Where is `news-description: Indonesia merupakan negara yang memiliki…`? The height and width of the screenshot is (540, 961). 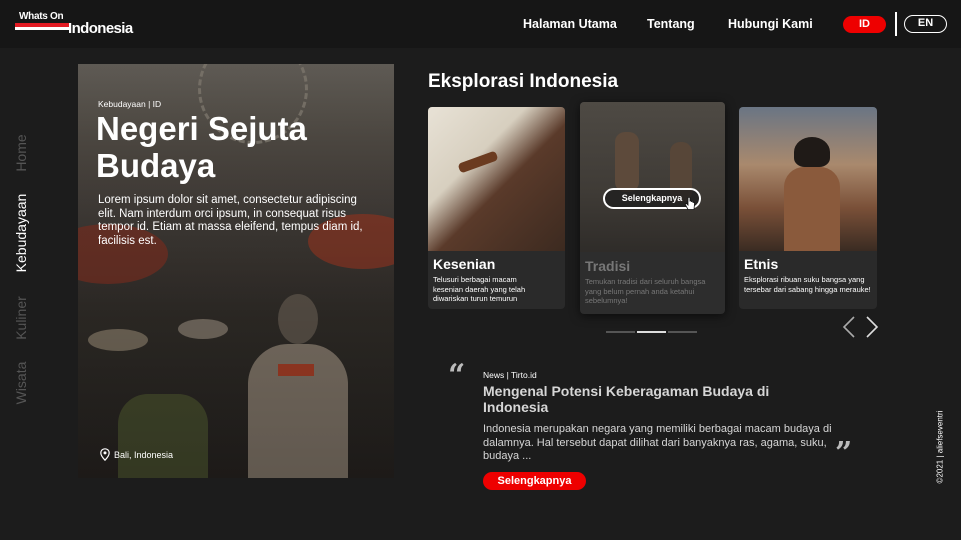
news-description: Indonesia merupakan negara yang memiliki… is located at coordinates (657, 442).